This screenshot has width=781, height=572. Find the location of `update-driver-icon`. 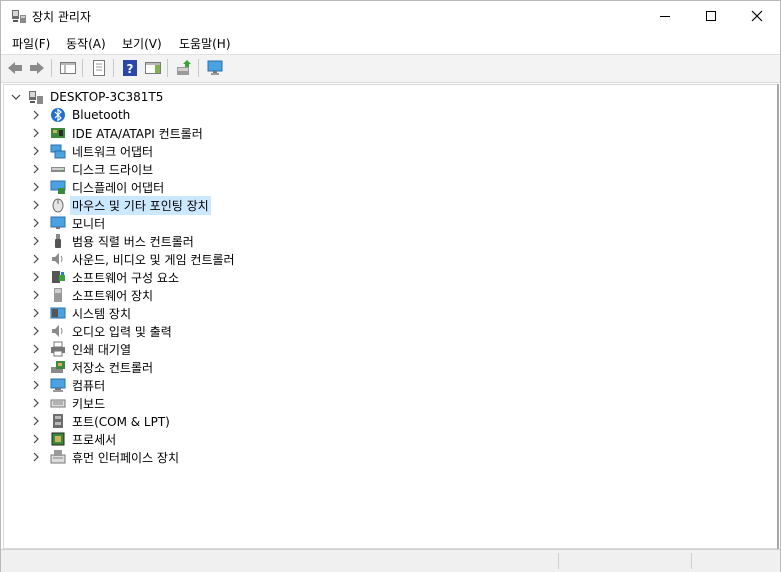

update-driver-icon is located at coordinates (184, 68).